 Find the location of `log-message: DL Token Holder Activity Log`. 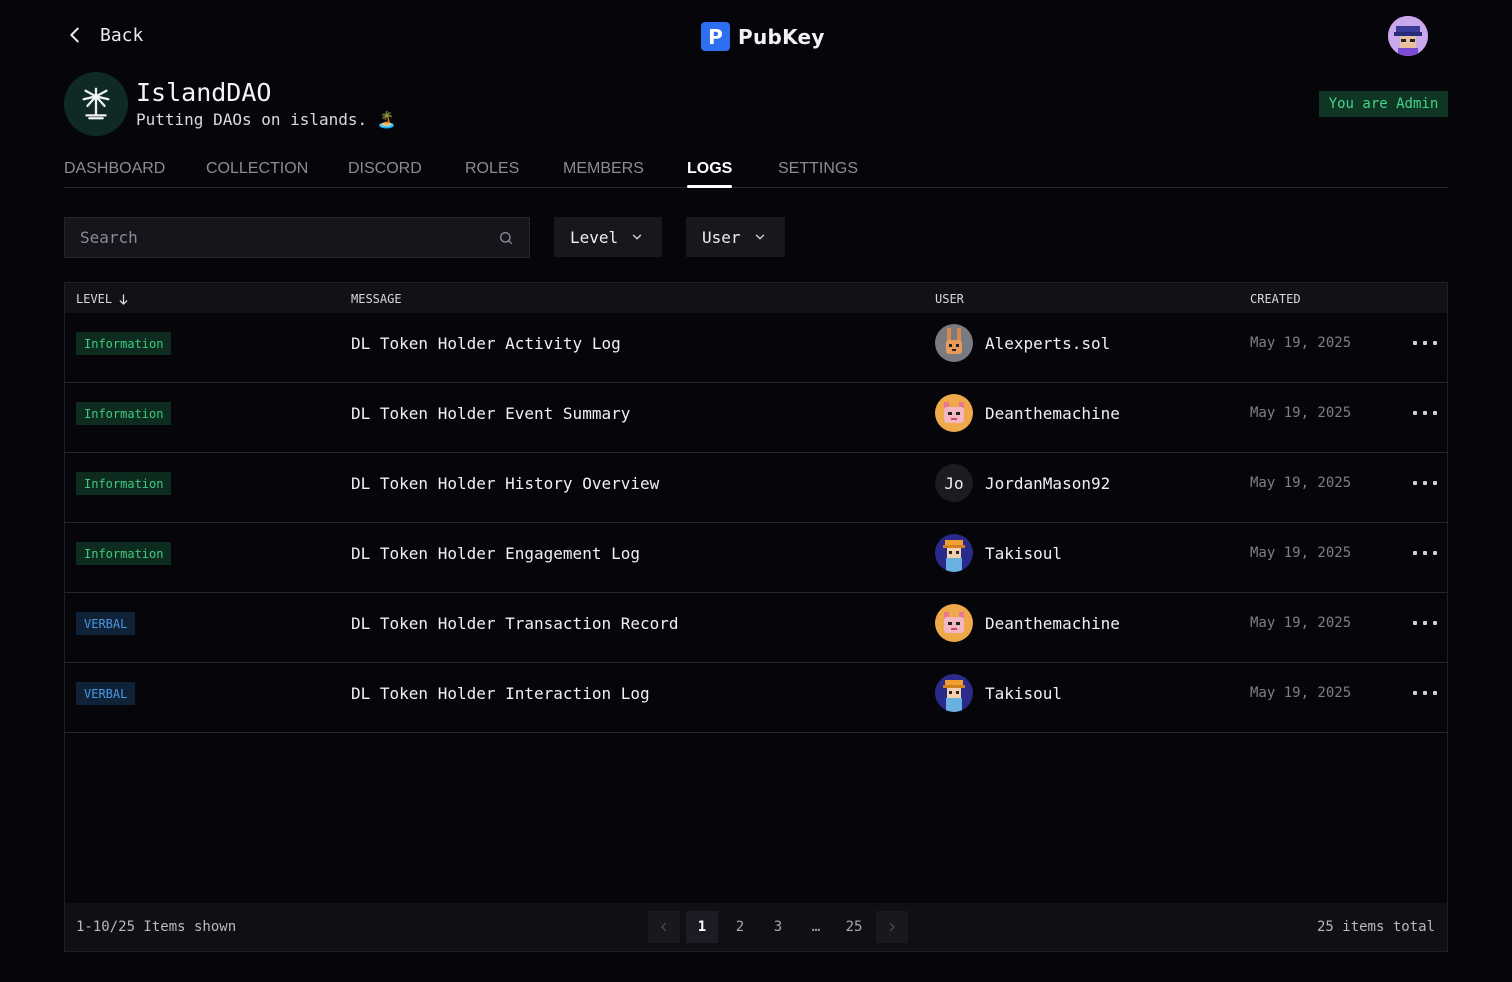

log-message: DL Token Holder Activity Log is located at coordinates (486, 343).